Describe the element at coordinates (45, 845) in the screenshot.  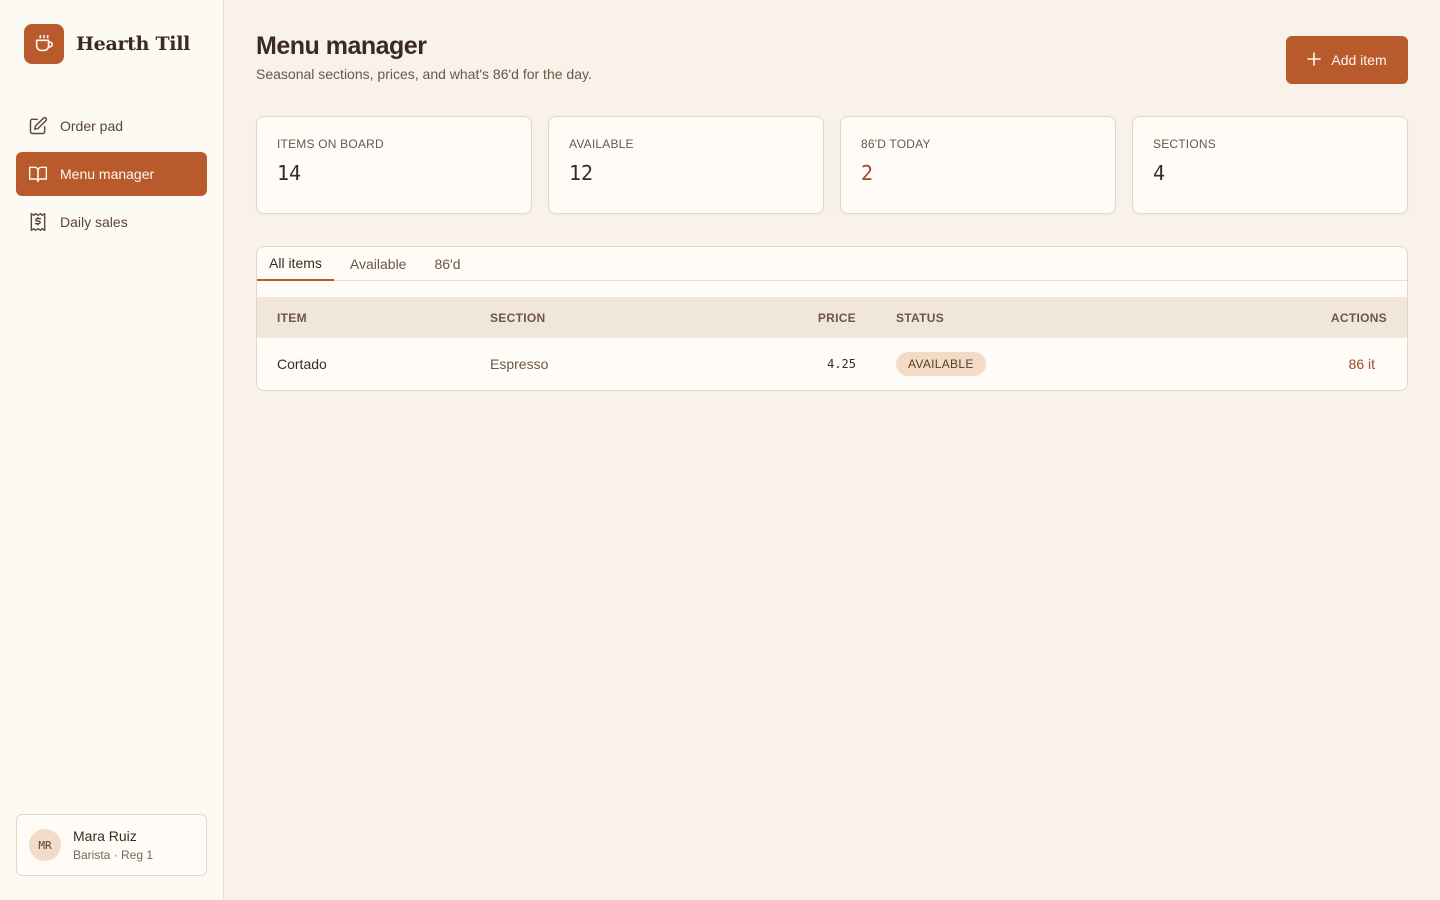
I see `avatar: MR` at that location.